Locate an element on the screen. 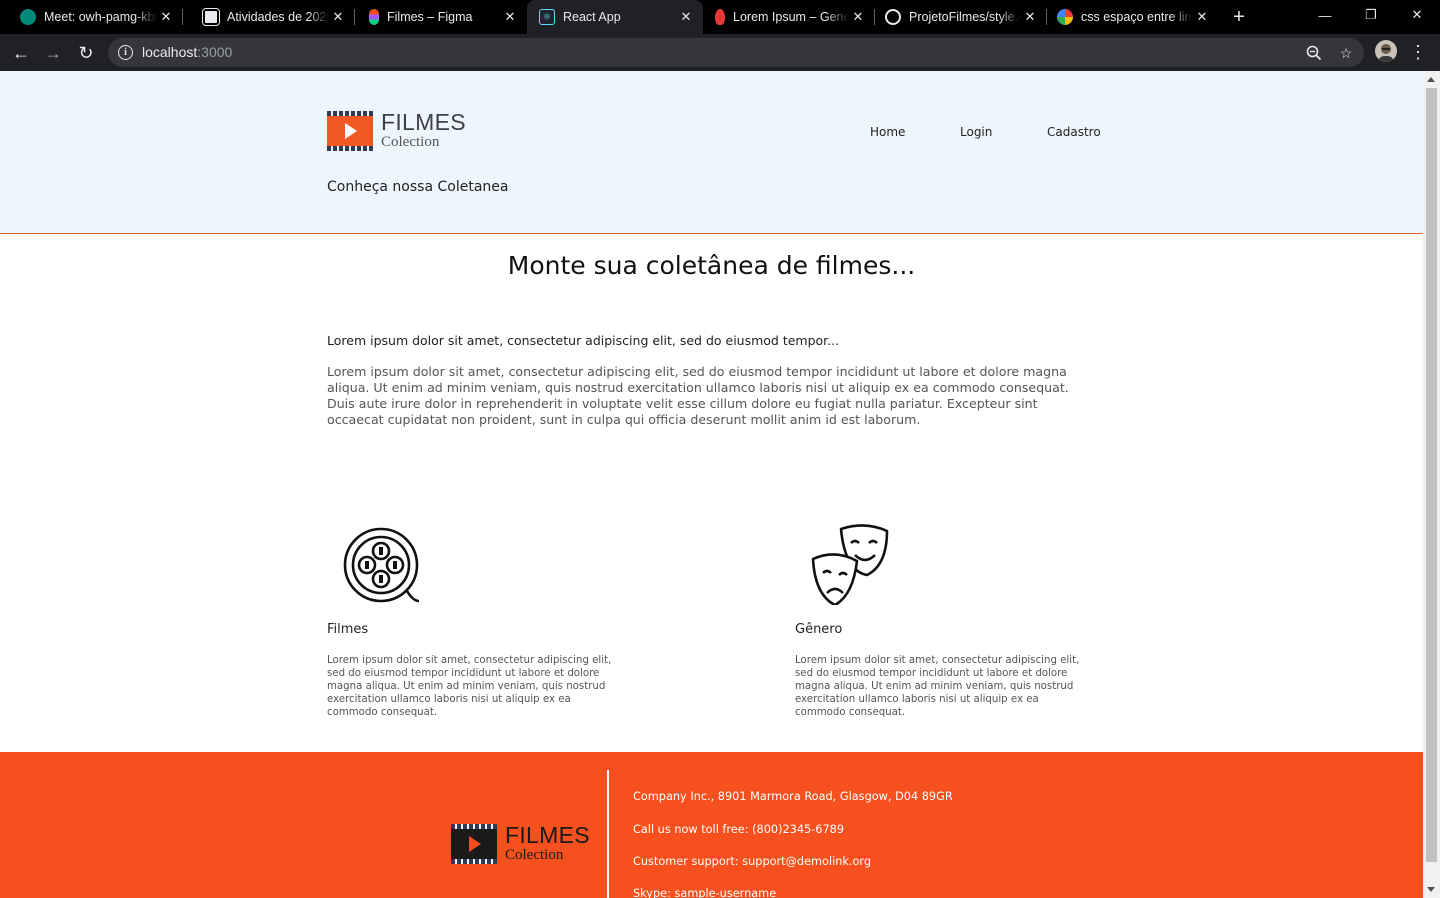  zoom-icon is located at coordinates (1314, 53).